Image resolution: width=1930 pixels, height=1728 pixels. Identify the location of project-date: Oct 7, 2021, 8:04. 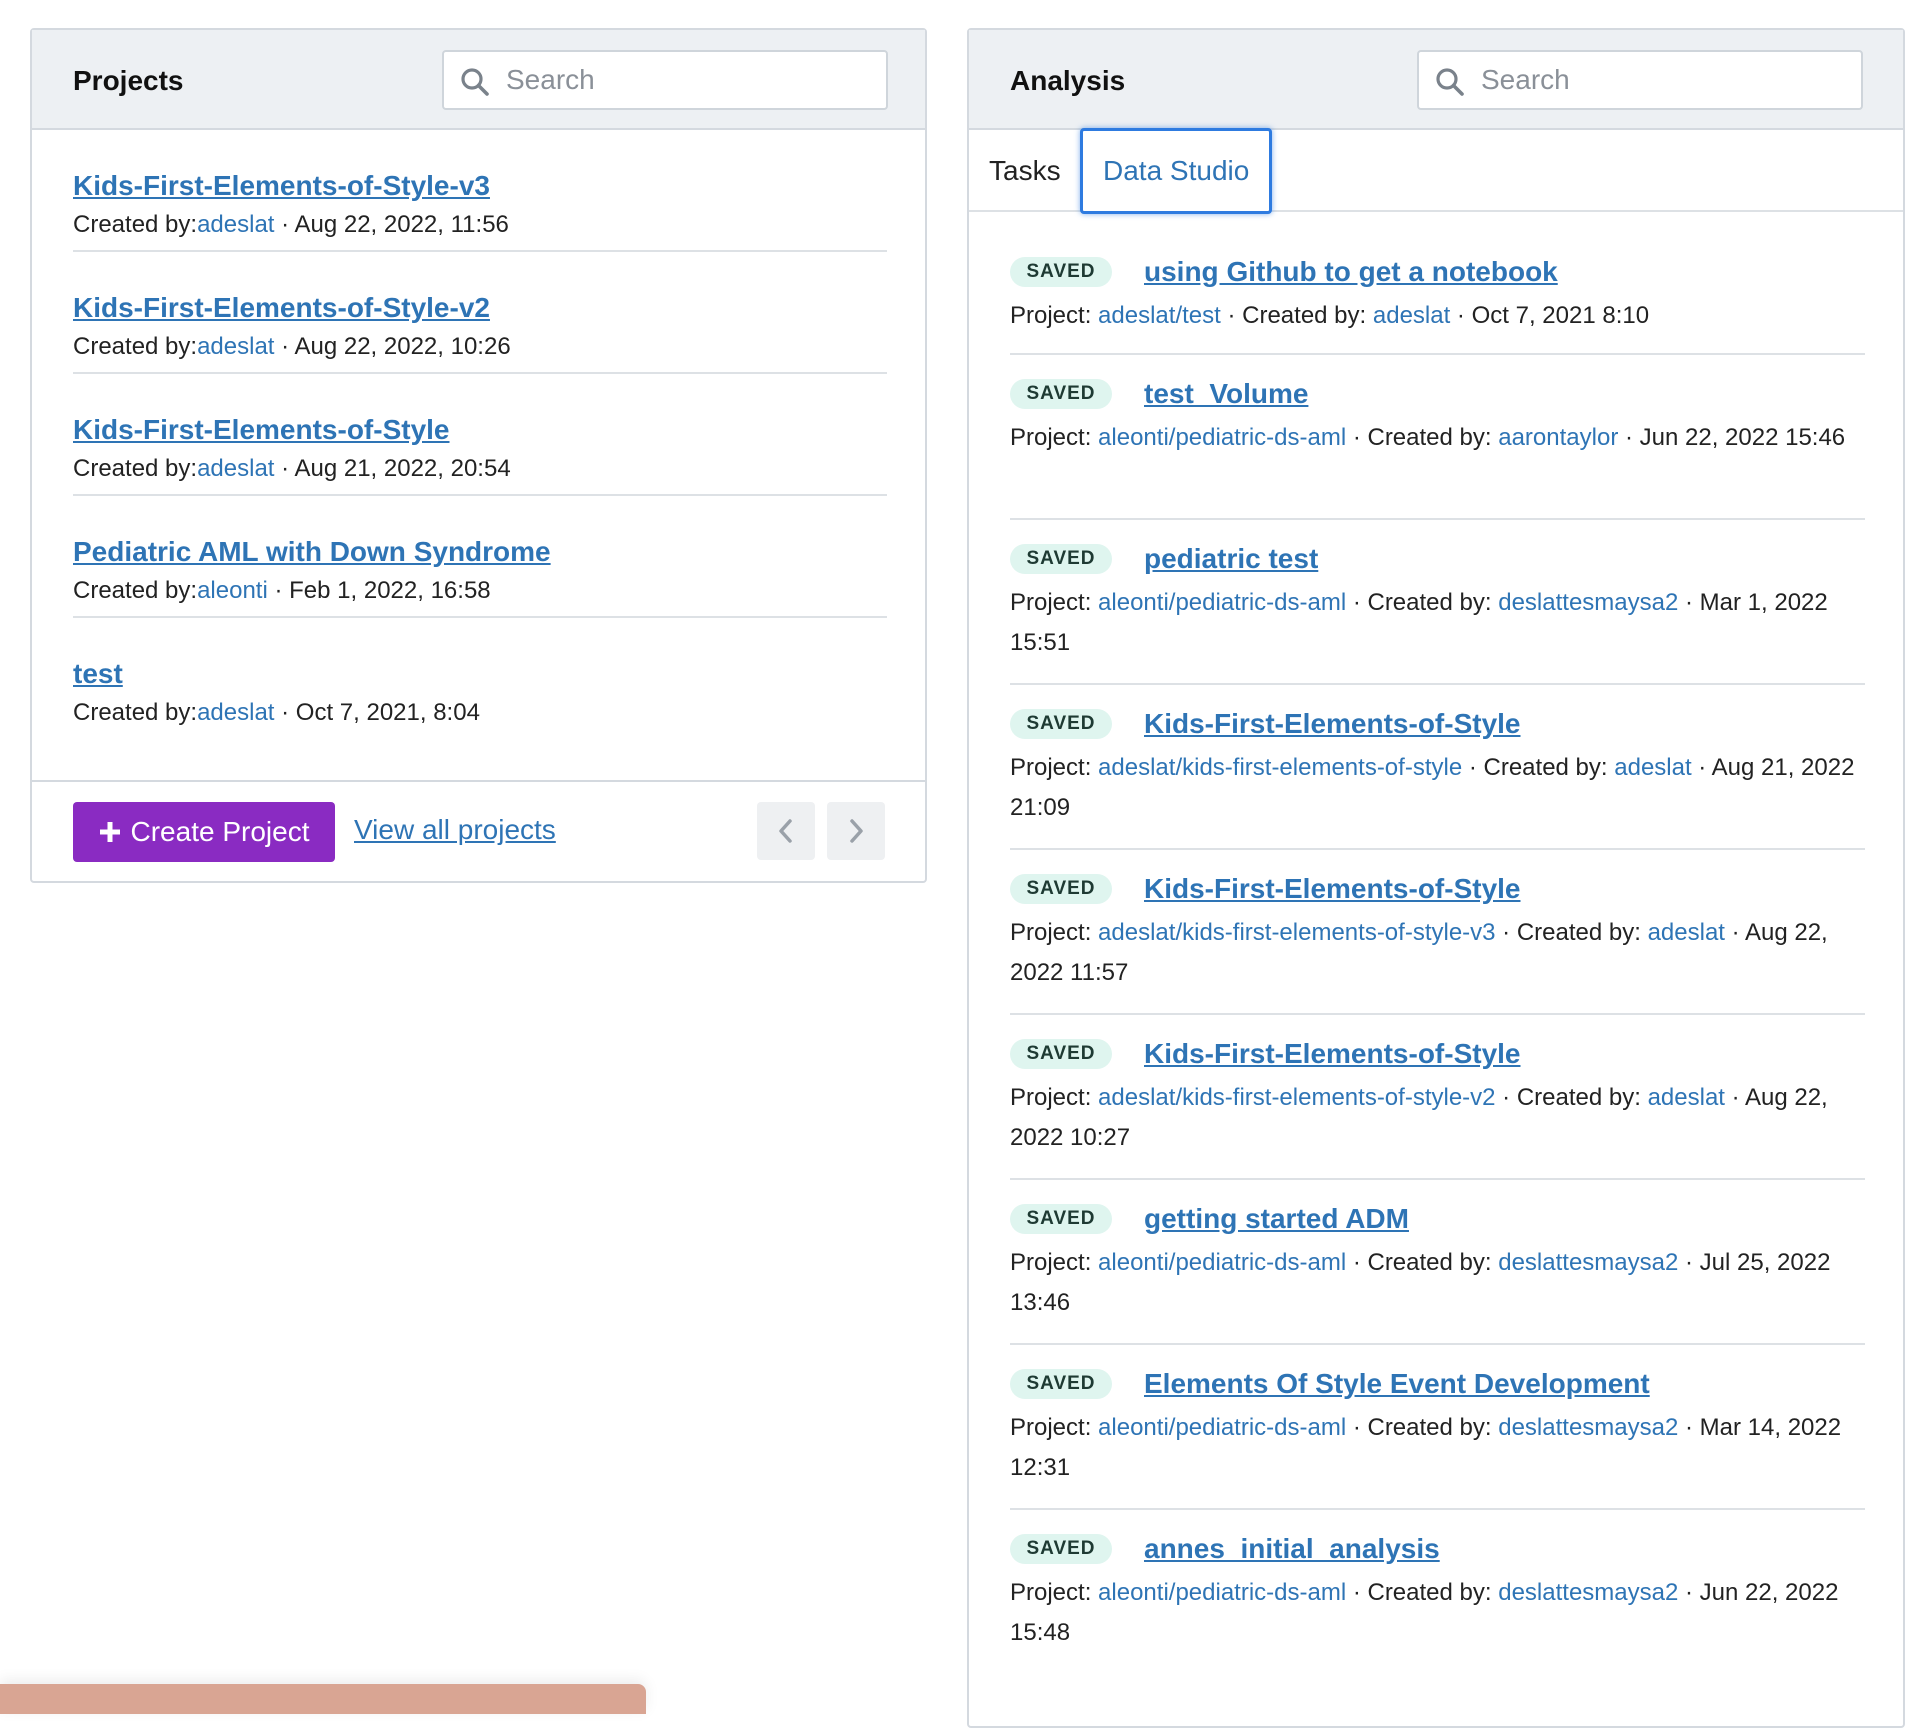
(387, 712).